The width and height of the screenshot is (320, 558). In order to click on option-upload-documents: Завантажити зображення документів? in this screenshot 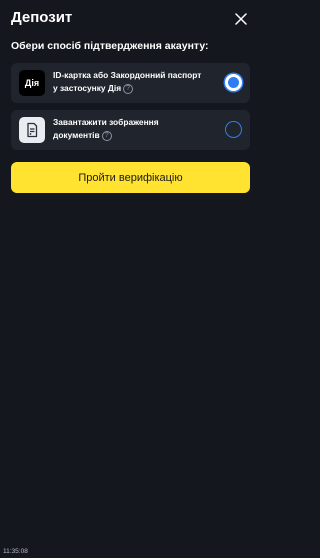, I will do `click(130, 130)`.